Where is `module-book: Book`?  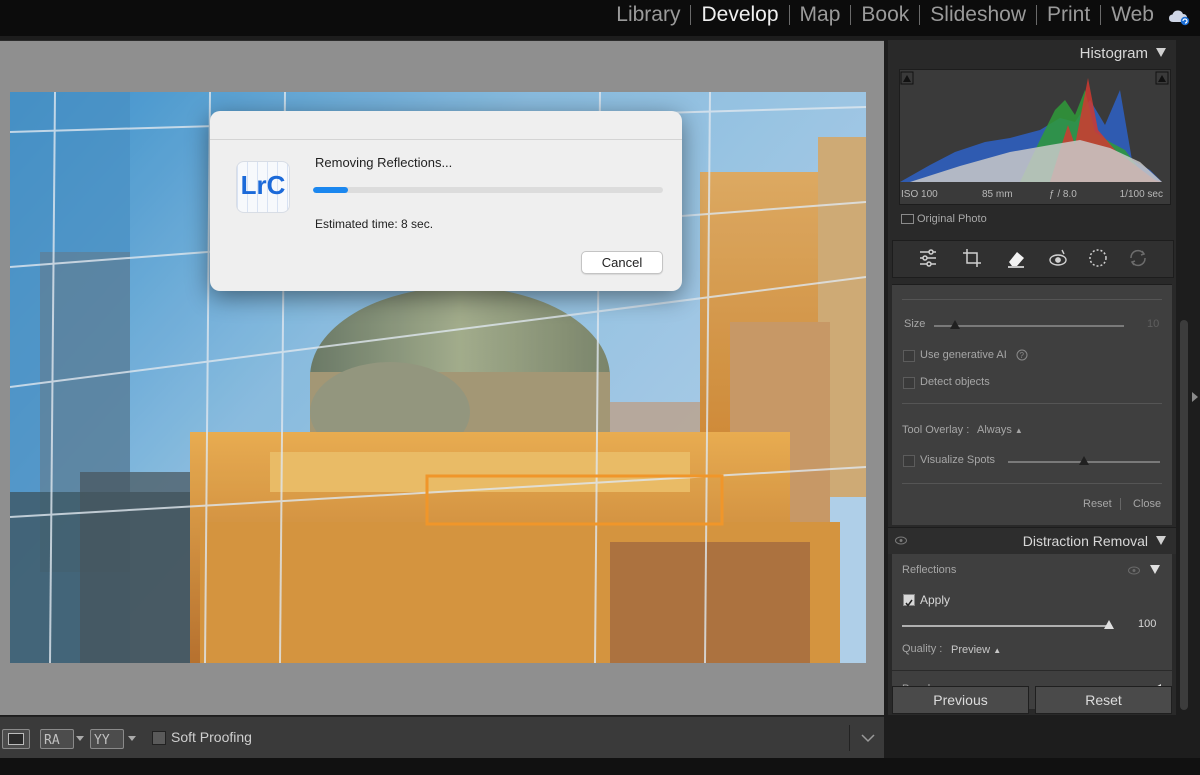
module-book: Book is located at coordinates (885, 15).